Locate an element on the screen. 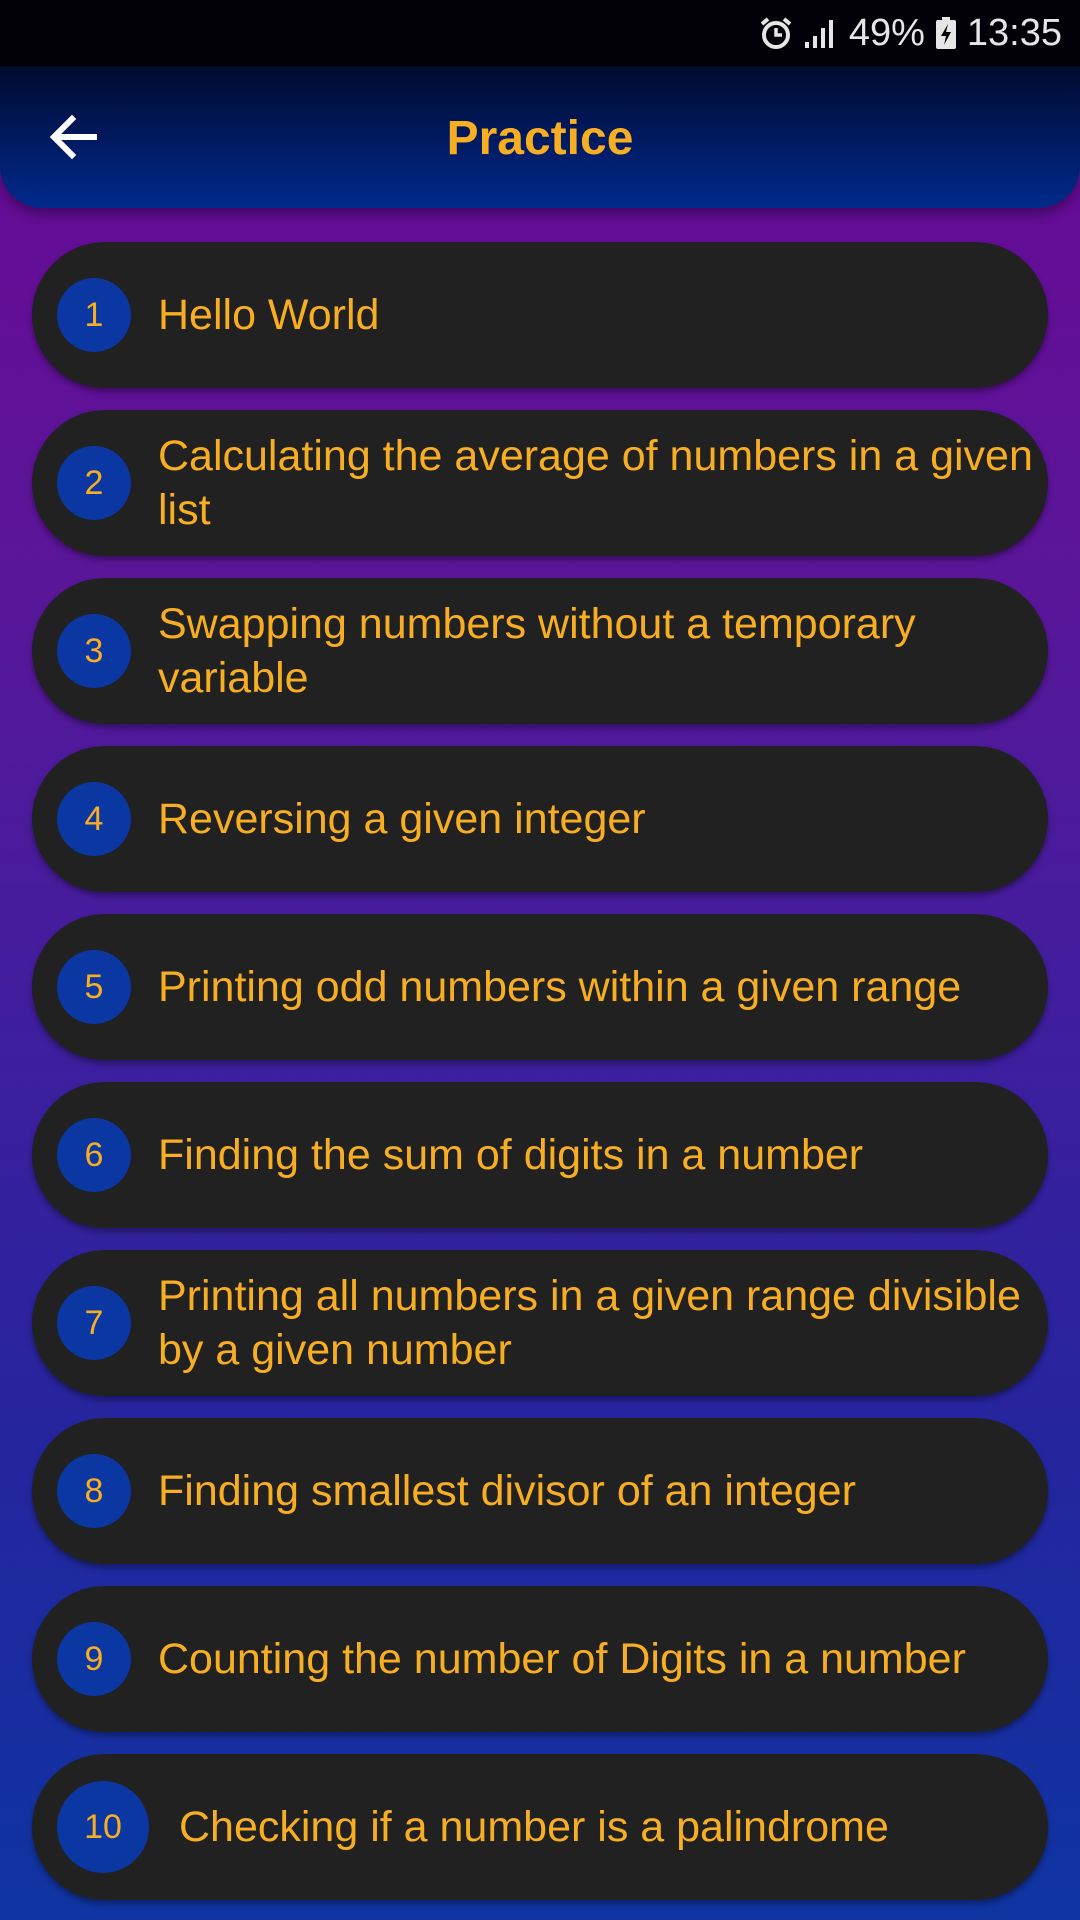 The image size is (1080, 1920). list-item: 4 Reversing a given integer is located at coordinates (540, 819).